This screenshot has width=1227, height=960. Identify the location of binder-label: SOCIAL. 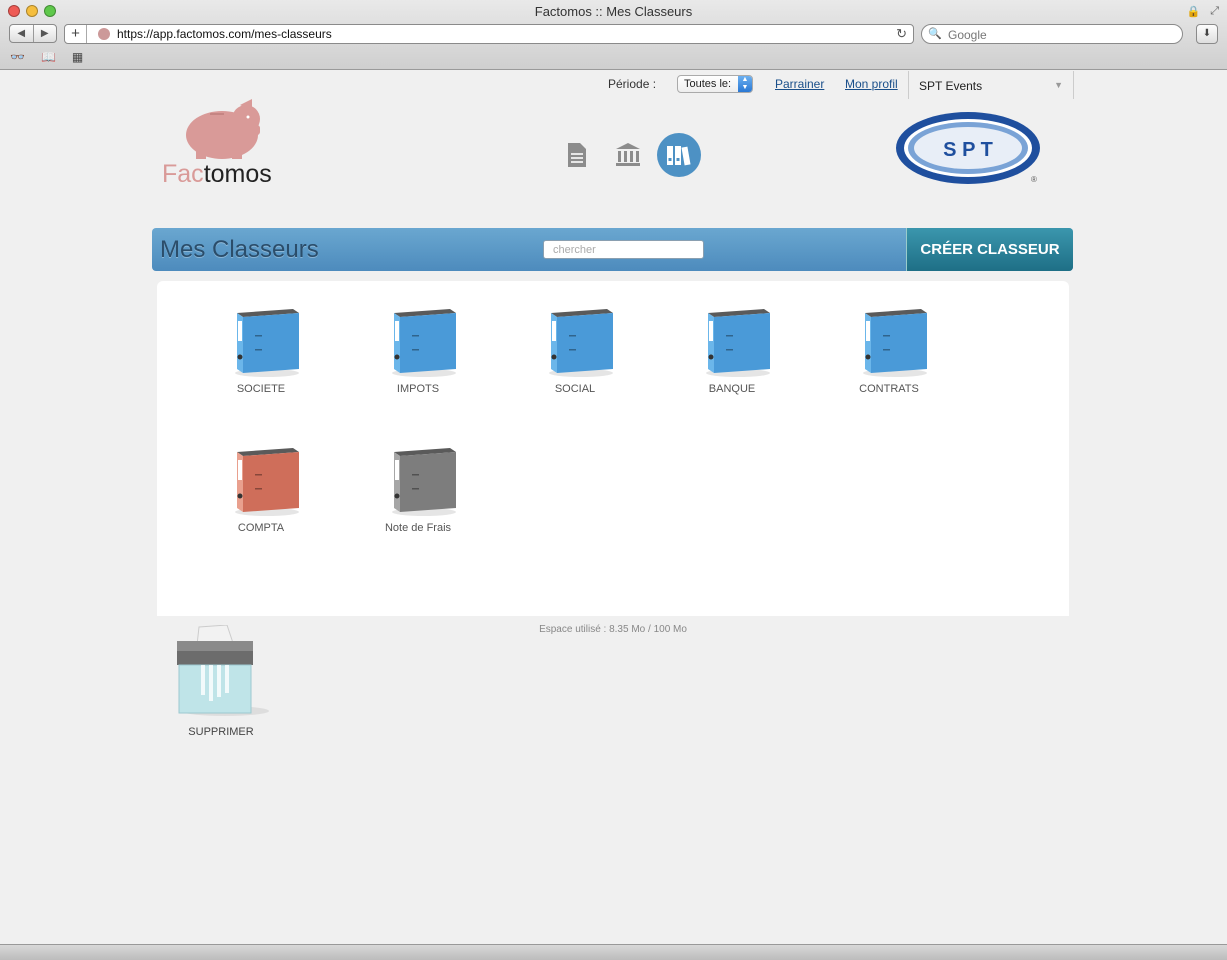
(575, 389).